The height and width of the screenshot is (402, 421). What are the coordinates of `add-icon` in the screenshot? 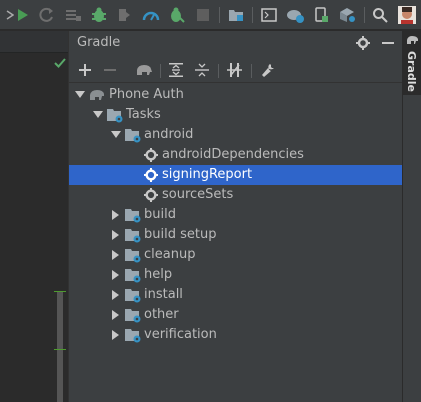 It's located at (85, 70).